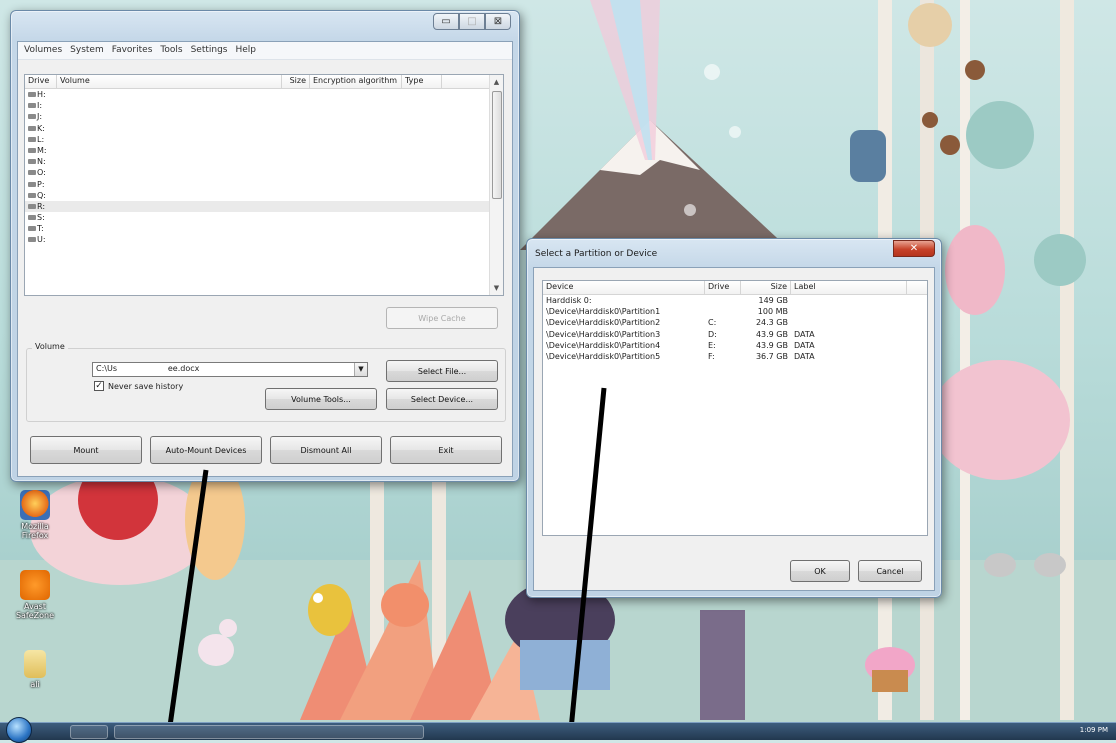 The image size is (1116, 743). Describe the element at coordinates (43, 50) in the screenshot. I see `menu-volumes: Volumes` at that location.